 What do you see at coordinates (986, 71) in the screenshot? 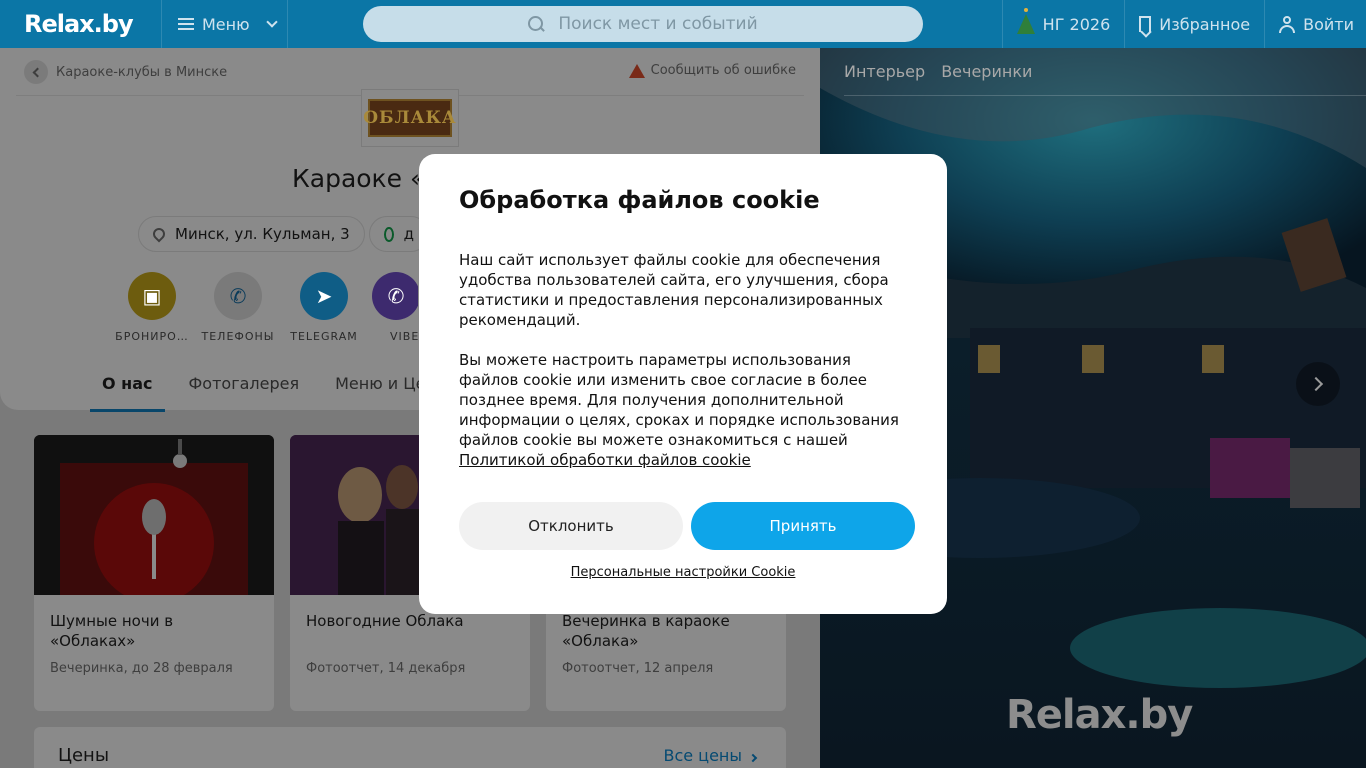
I see `tab-parties: Вечеринки` at bounding box center [986, 71].